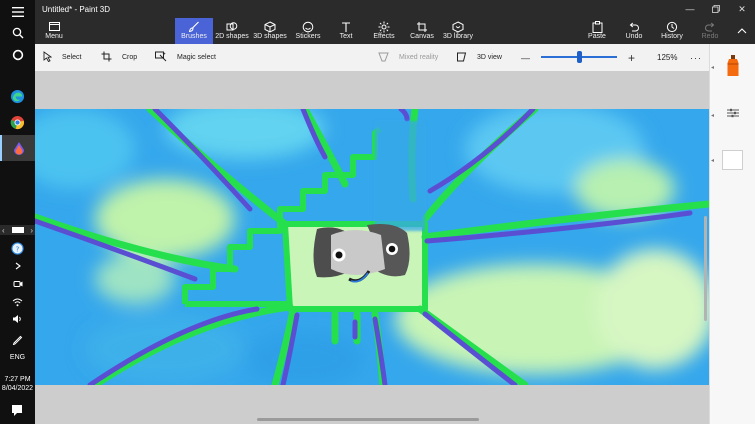  I want to click on canvas-icon, so click(422, 26).